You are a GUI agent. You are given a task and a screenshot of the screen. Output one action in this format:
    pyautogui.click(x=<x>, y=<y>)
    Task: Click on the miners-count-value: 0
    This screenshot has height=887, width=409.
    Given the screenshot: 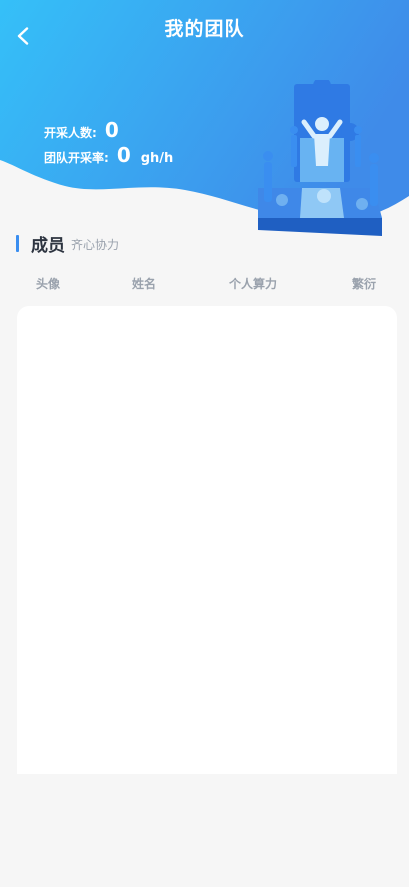 What is the action you would take?
    pyautogui.click(x=111, y=130)
    